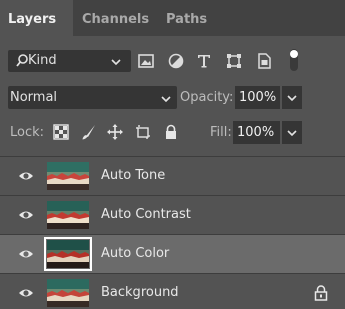 The height and width of the screenshot is (309, 345). Describe the element at coordinates (42, 60) in the screenshot. I see `filter-kind-label: Kind` at that location.